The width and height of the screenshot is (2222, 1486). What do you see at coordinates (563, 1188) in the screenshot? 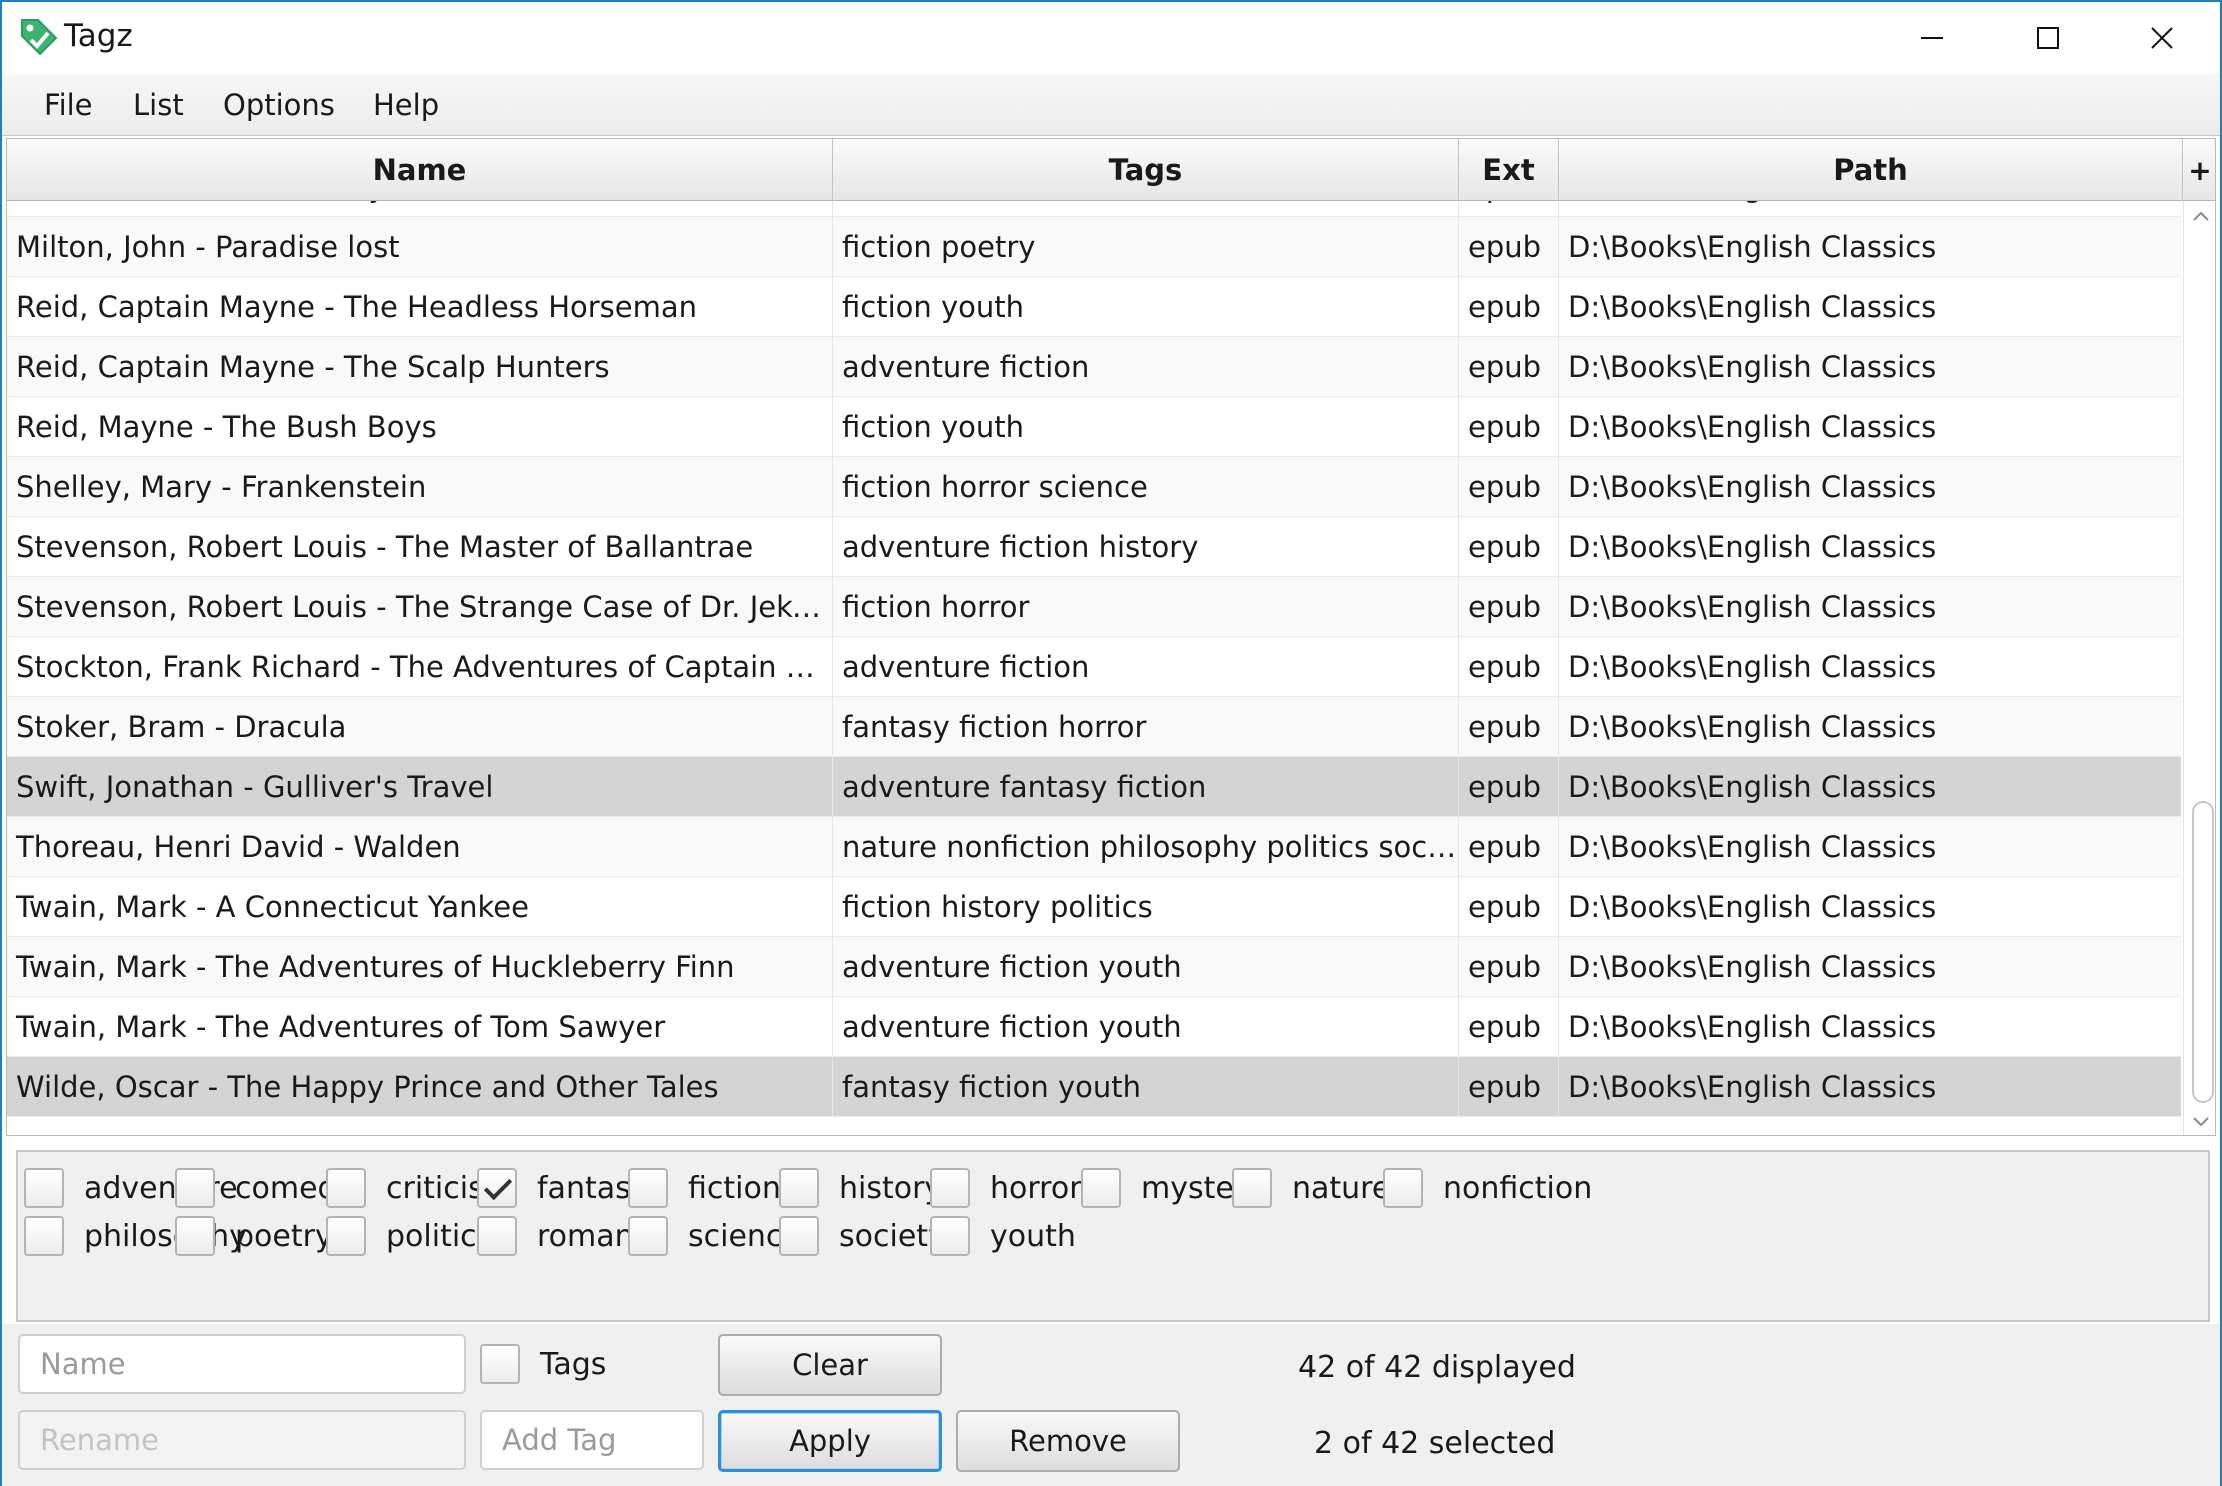
I see `tag-checkbox-fantasy: fantasy` at bounding box center [563, 1188].